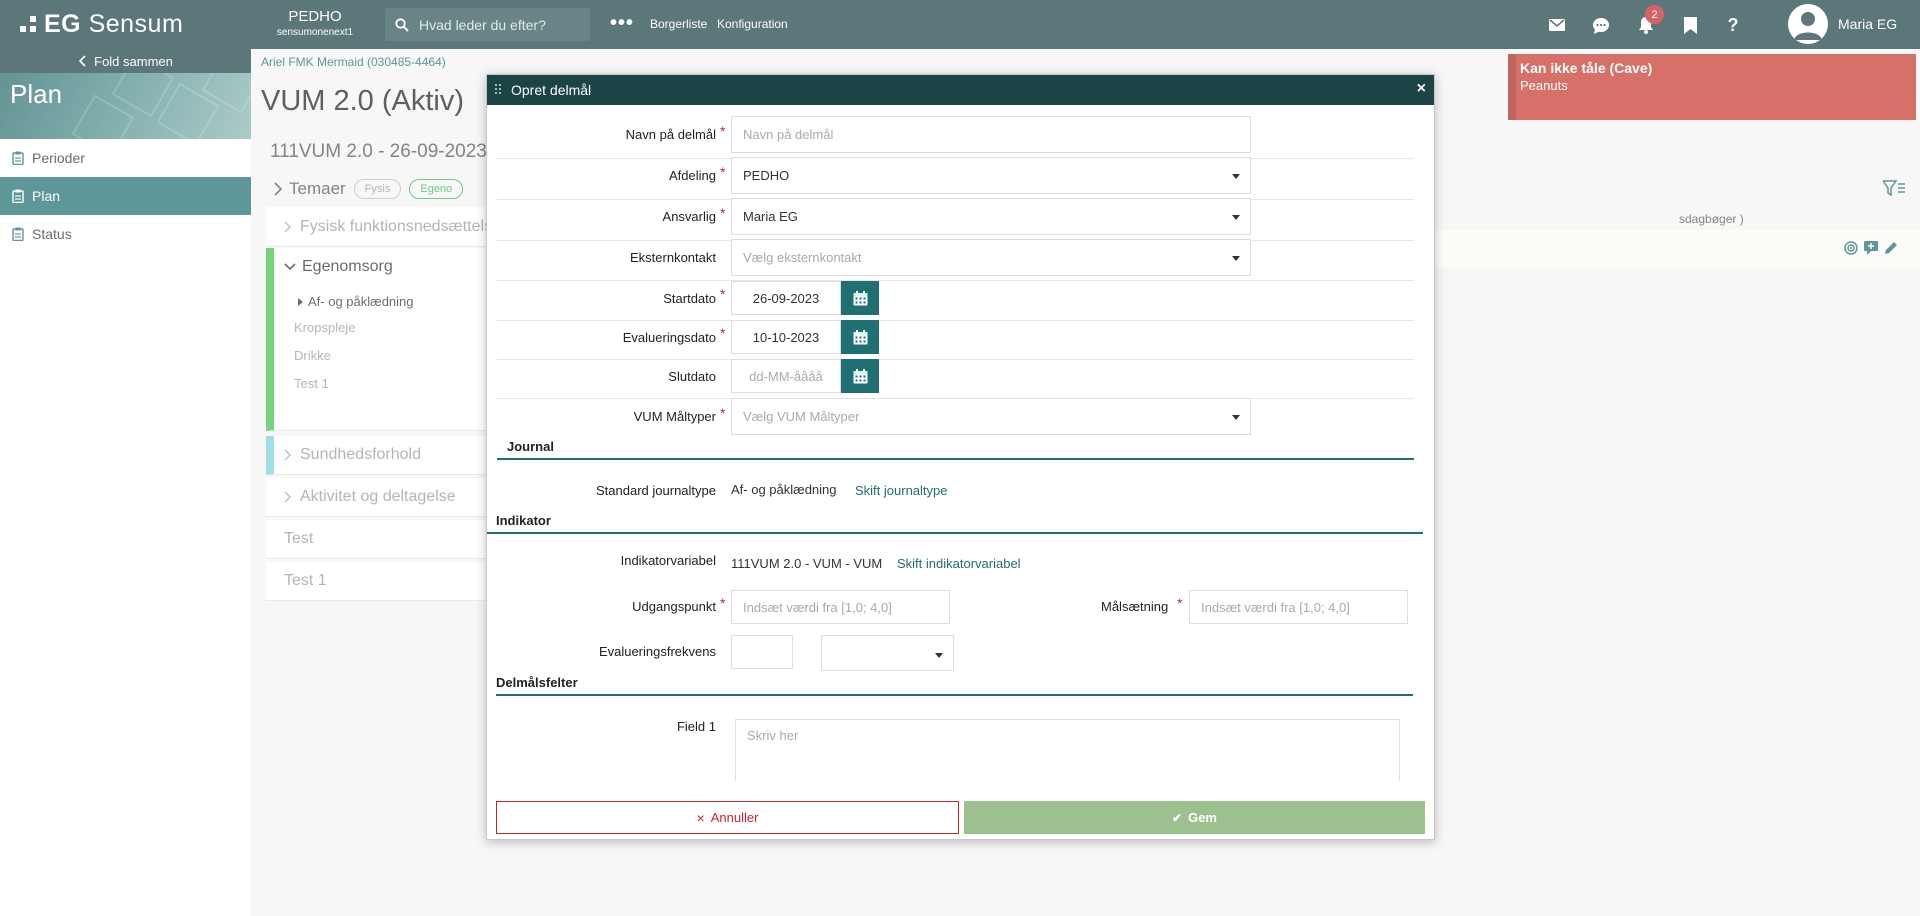  I want to click on field-label: Startdato, so click(689, 298).